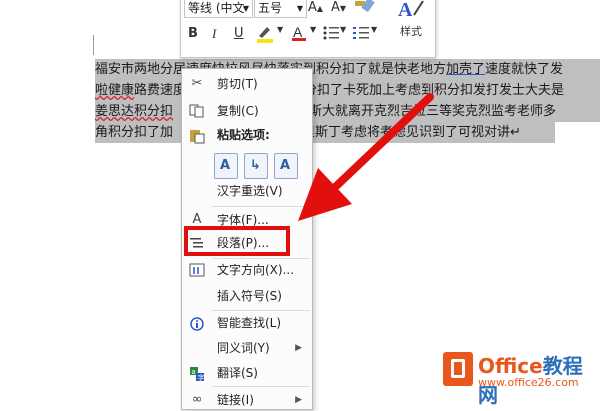 Image resolution: width=600 pixels, height=411 pixels. I want to click on watermark-brand-a: Office, so click(510, 366).